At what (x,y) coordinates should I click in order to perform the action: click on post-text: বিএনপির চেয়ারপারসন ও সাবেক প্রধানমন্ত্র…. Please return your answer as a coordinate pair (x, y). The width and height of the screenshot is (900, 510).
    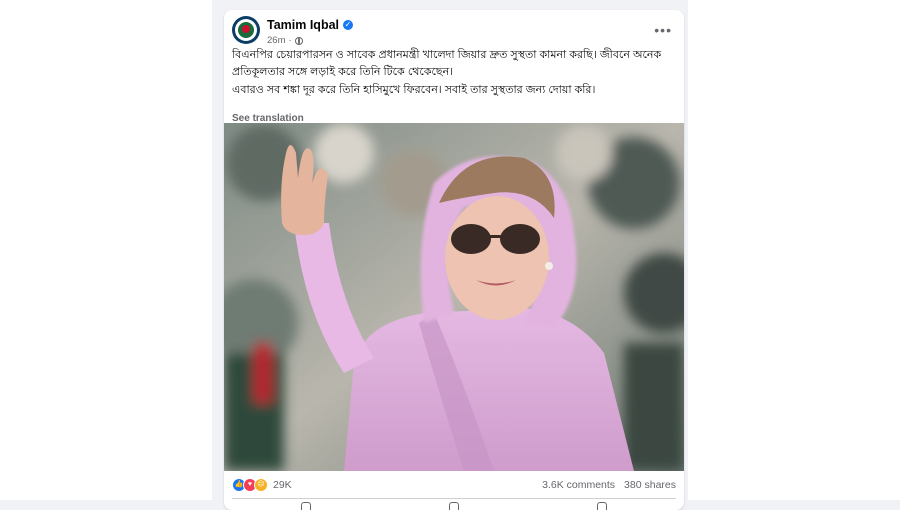
    Looking at the image, I should click on (456, 73).